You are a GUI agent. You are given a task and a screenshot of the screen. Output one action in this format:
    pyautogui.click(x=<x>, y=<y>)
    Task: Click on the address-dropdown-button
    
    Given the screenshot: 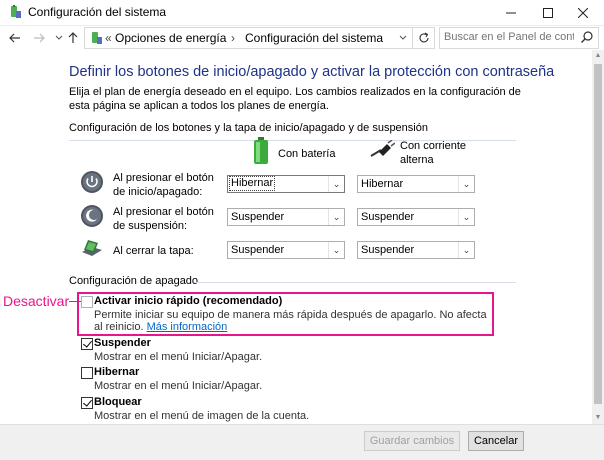 What is the action you would take?
    pyautogui.click(x=403, y=38)
    